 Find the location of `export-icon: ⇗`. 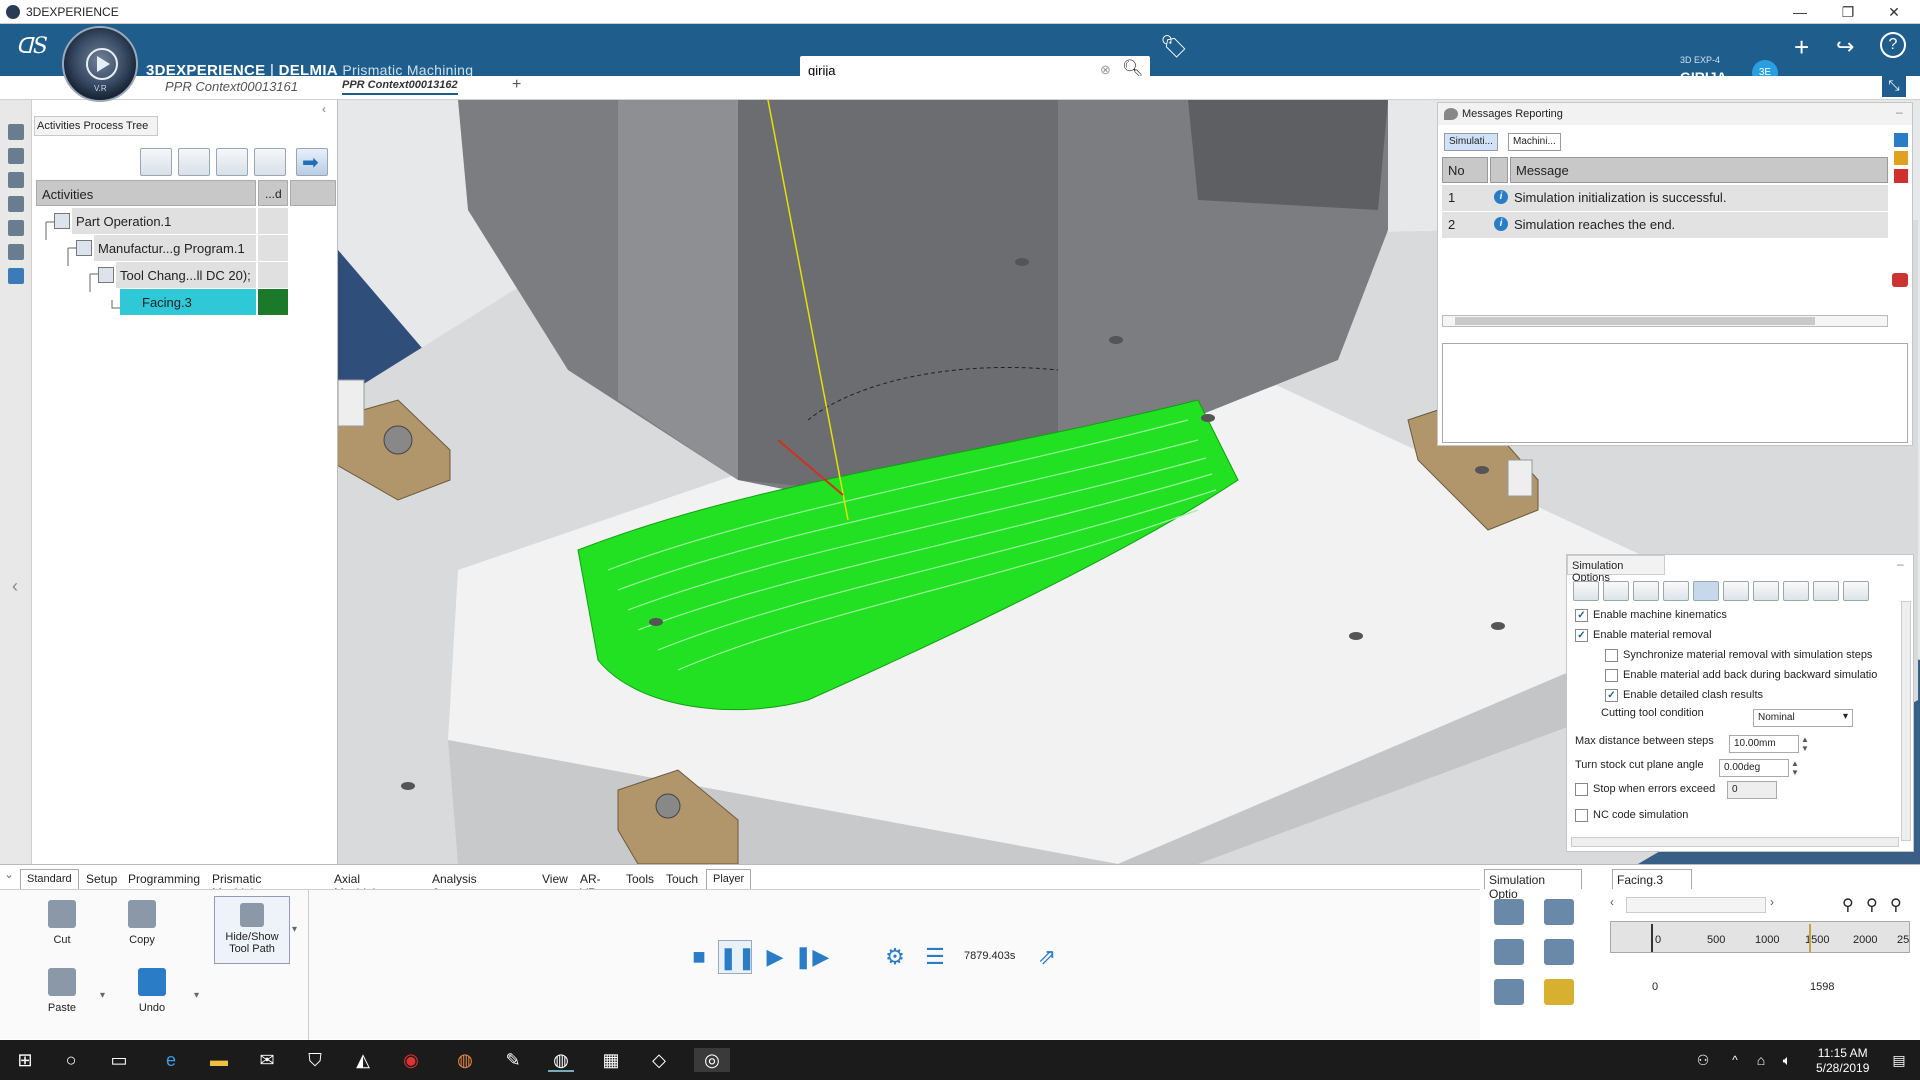

export-icon: ⇗ is located at coordinates (1047, 957).